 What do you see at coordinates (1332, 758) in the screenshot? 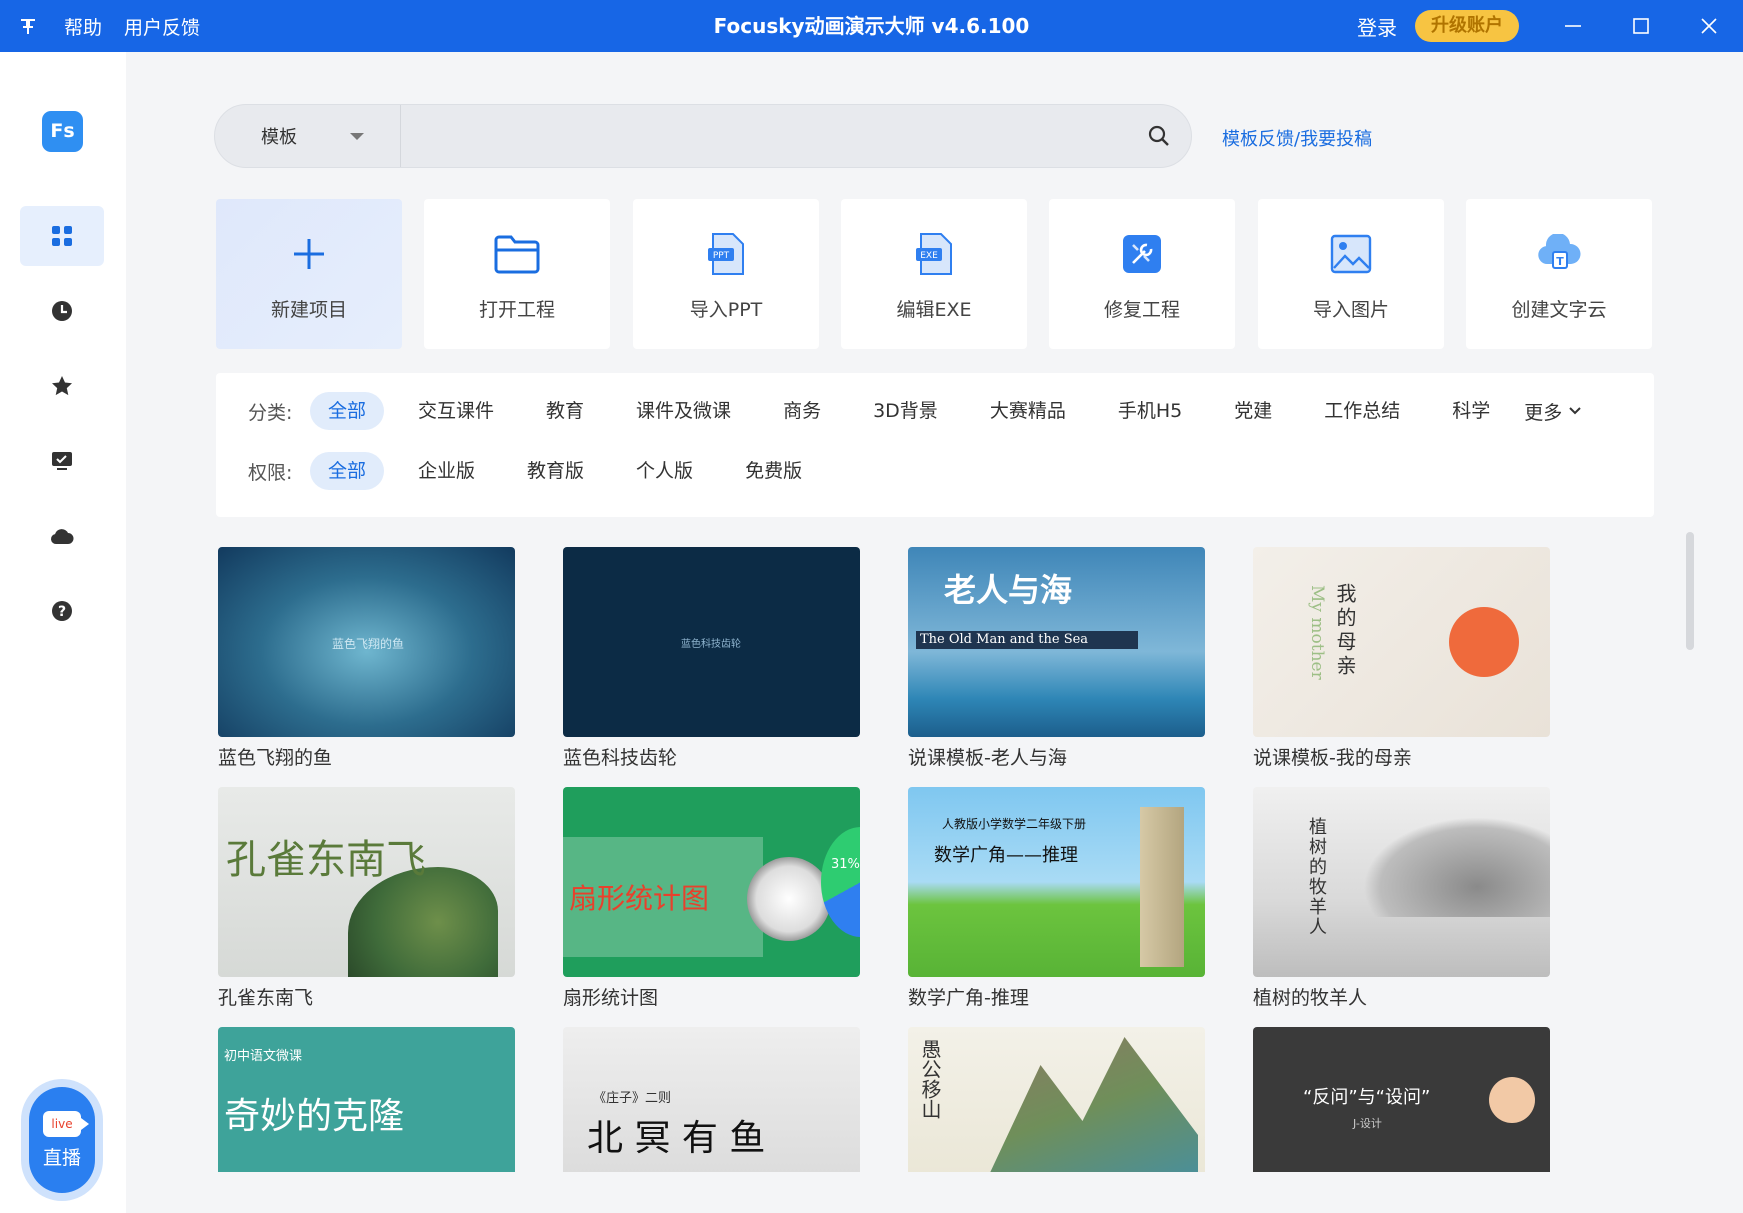
I see `template-caption: 说课模板-我的母亲` at bounding box center [1332, 758].